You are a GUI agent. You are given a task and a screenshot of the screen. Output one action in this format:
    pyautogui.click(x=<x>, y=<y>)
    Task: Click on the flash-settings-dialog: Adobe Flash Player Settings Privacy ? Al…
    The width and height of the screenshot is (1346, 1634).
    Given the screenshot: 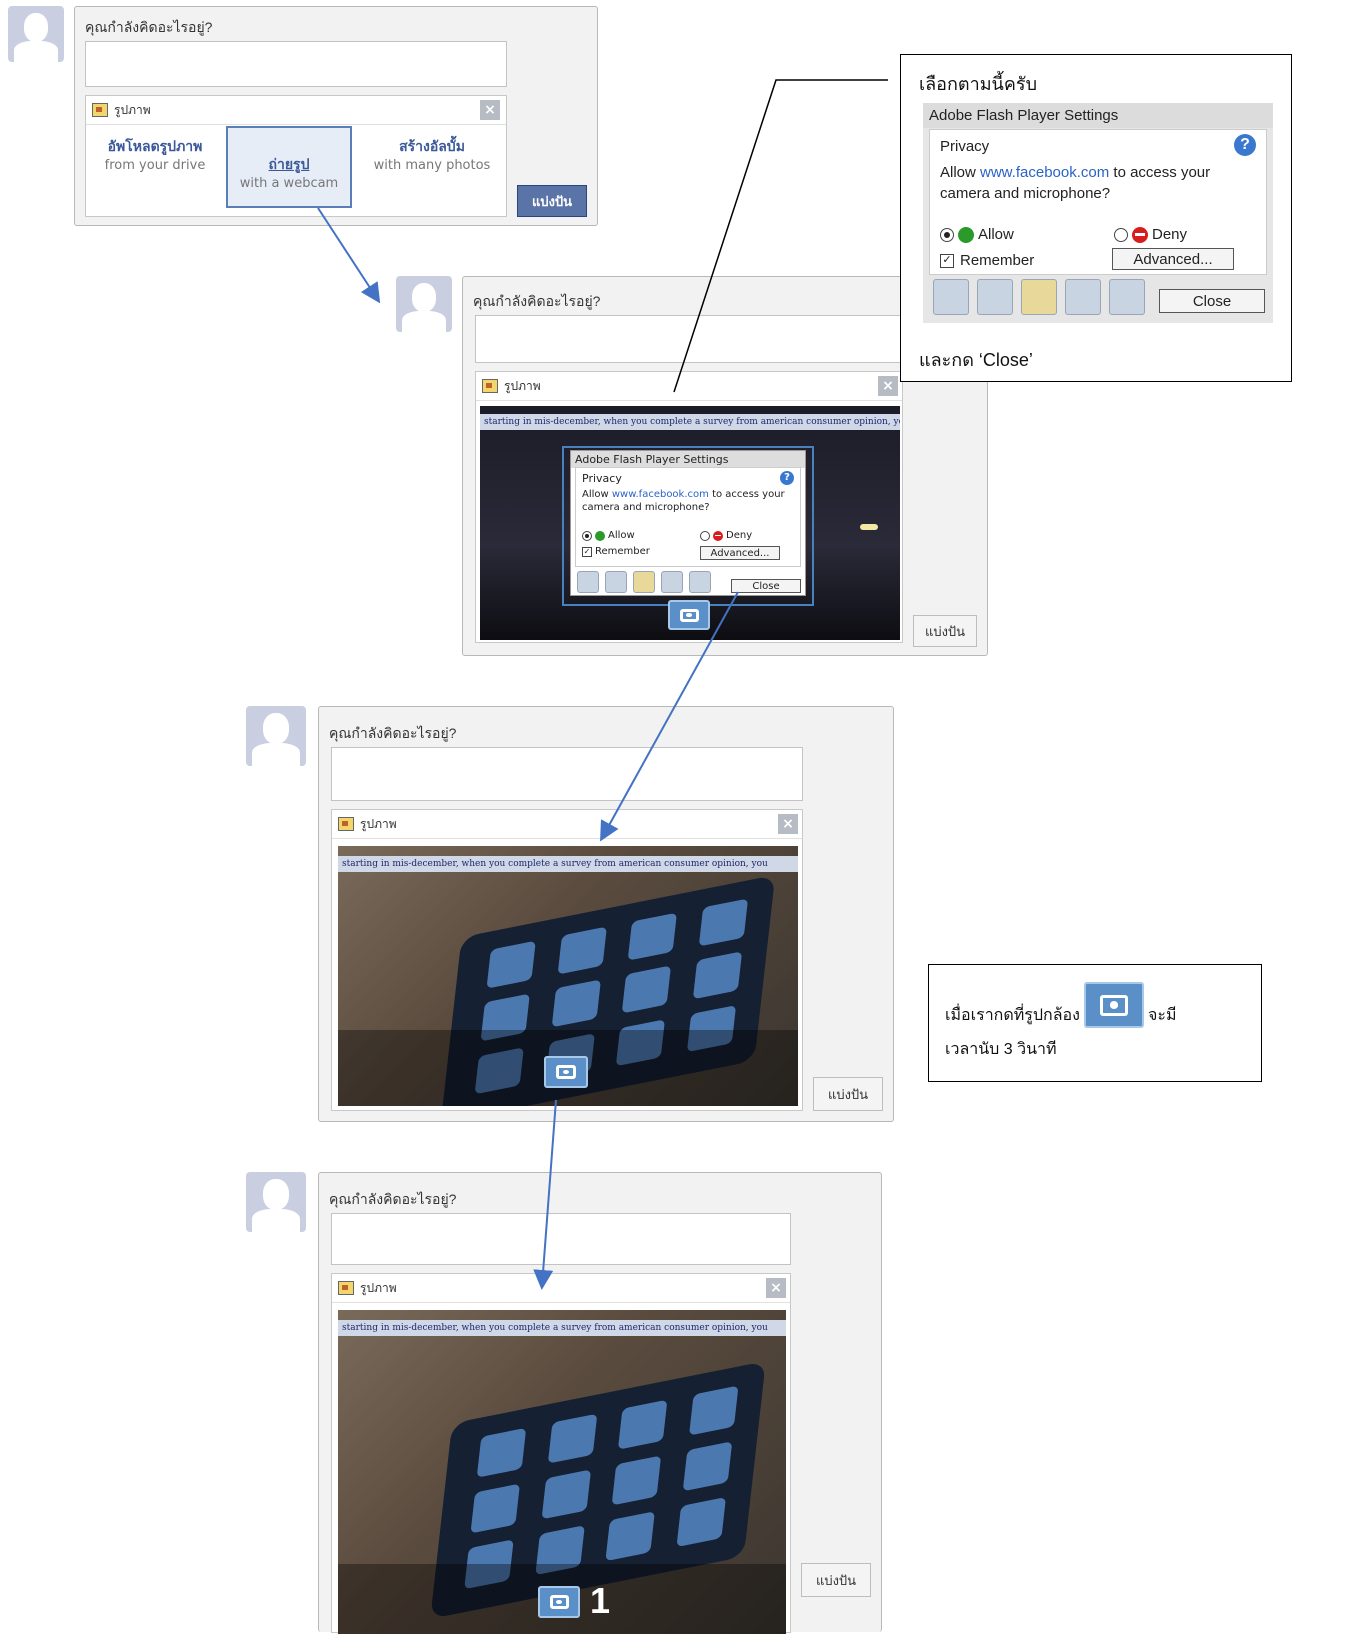 What is the action you would take?
    pyautogui.click(x=688, y=523)
    